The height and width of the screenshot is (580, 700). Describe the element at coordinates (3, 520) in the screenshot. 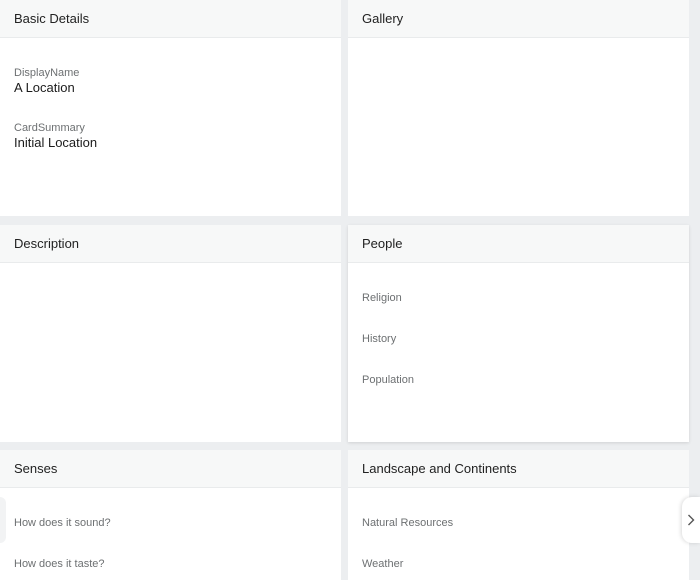

I see `prev-edge-handle` at that location.